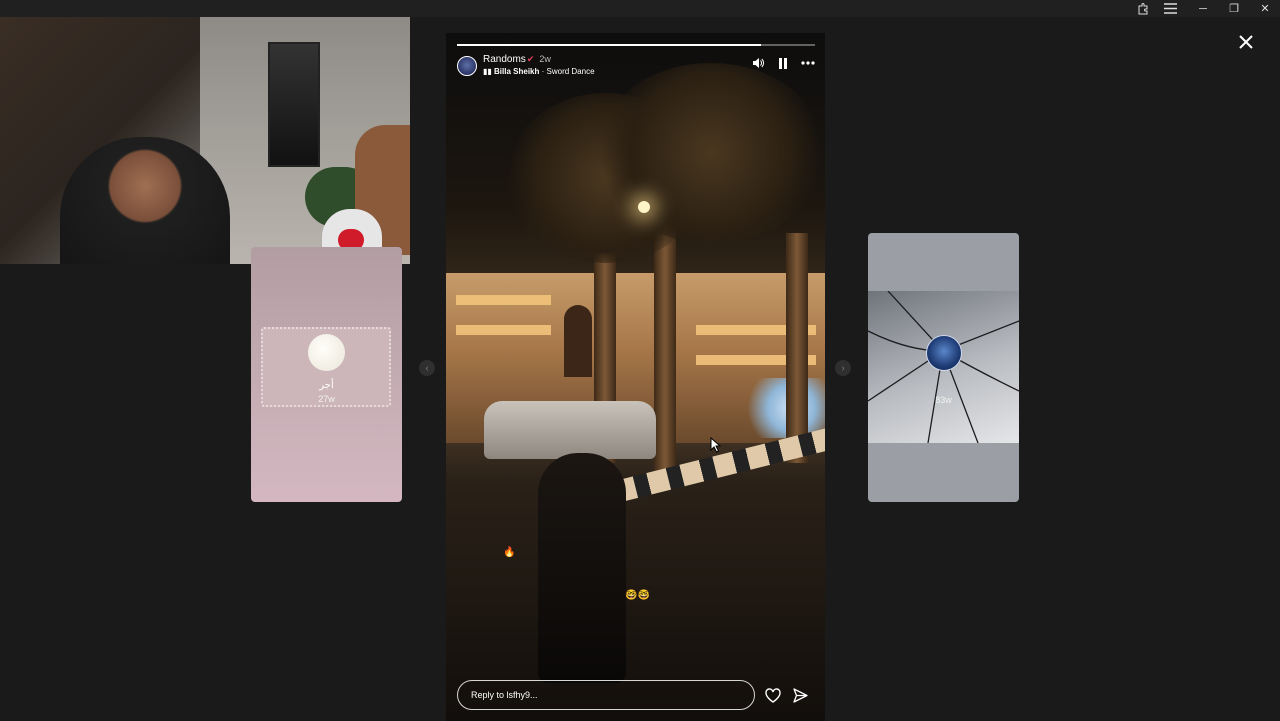 This screenshot has width=1280, height=721. I want to click on close-icon, so click(1246, 42).